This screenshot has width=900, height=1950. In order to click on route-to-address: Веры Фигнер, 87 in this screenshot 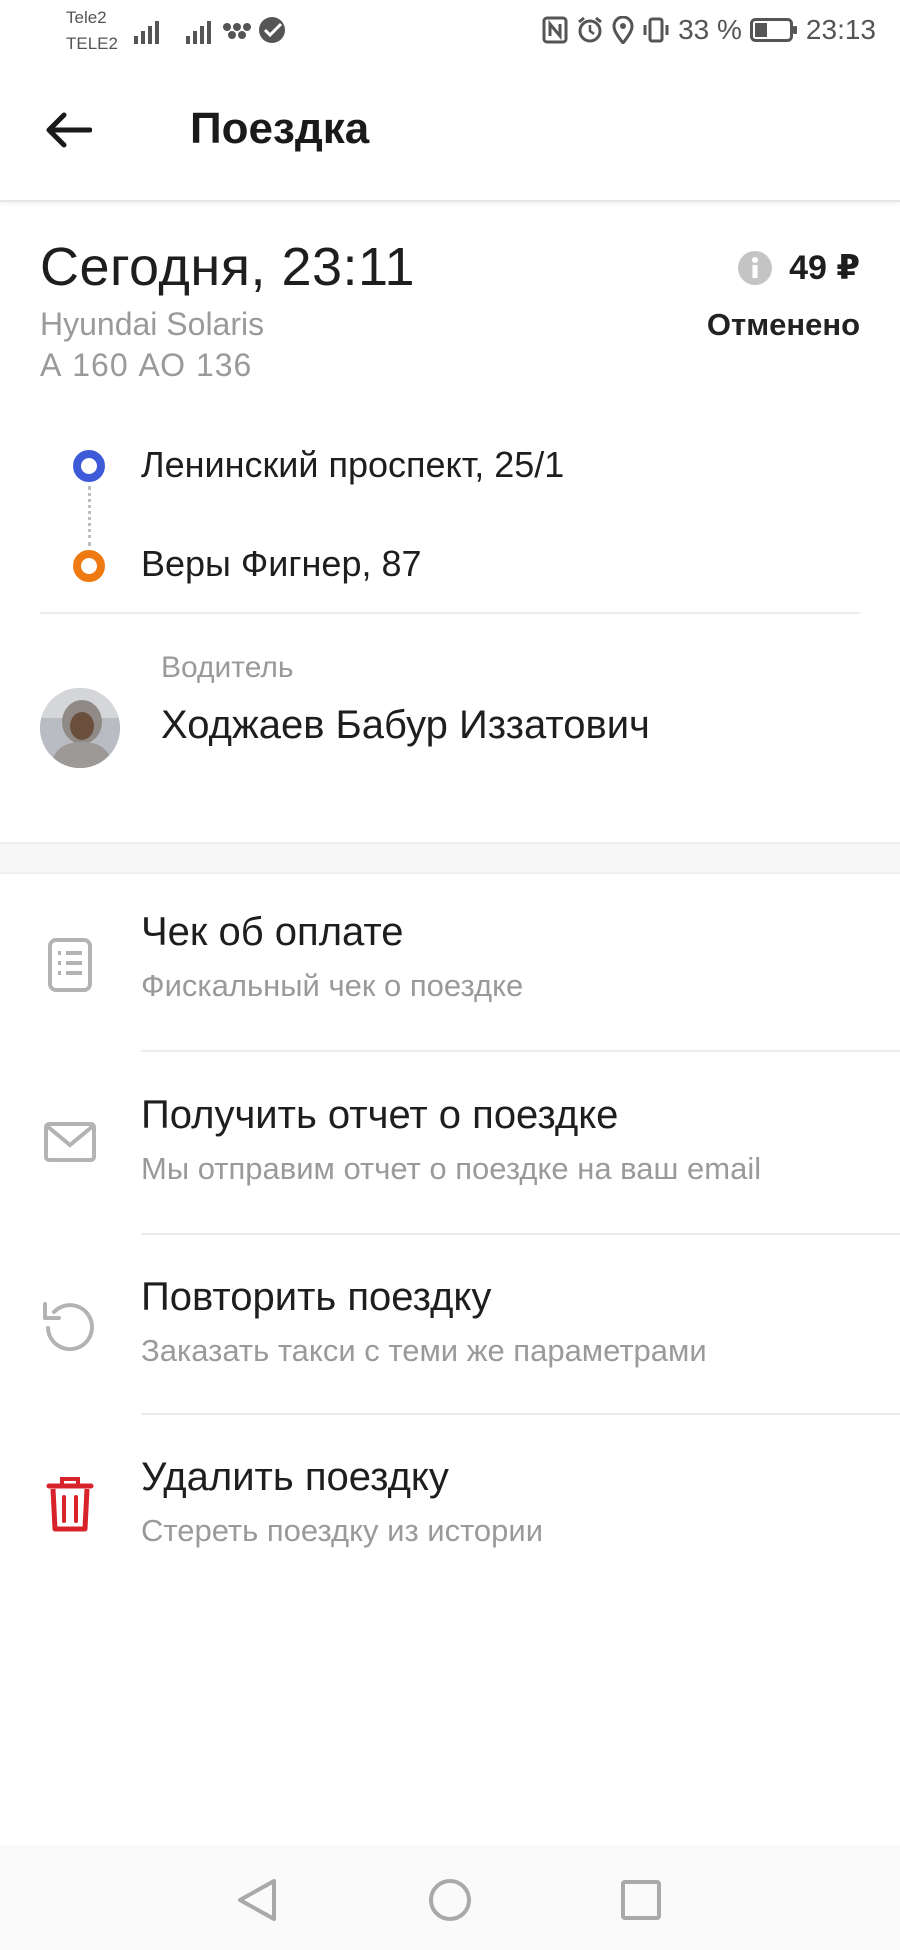, I will do `click(281, 563)`.